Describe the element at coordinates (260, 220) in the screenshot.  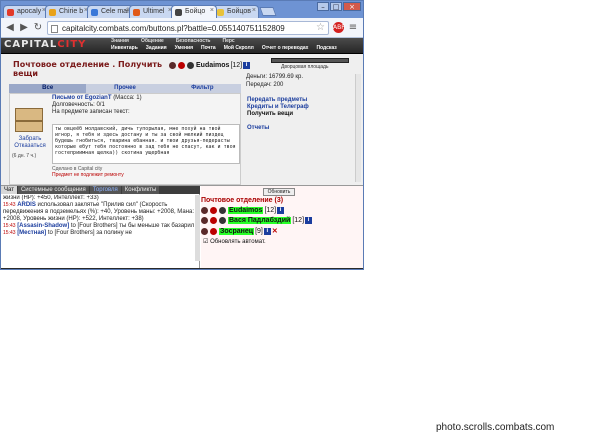
I see `user-name: Вася Падлабздий` at that location.